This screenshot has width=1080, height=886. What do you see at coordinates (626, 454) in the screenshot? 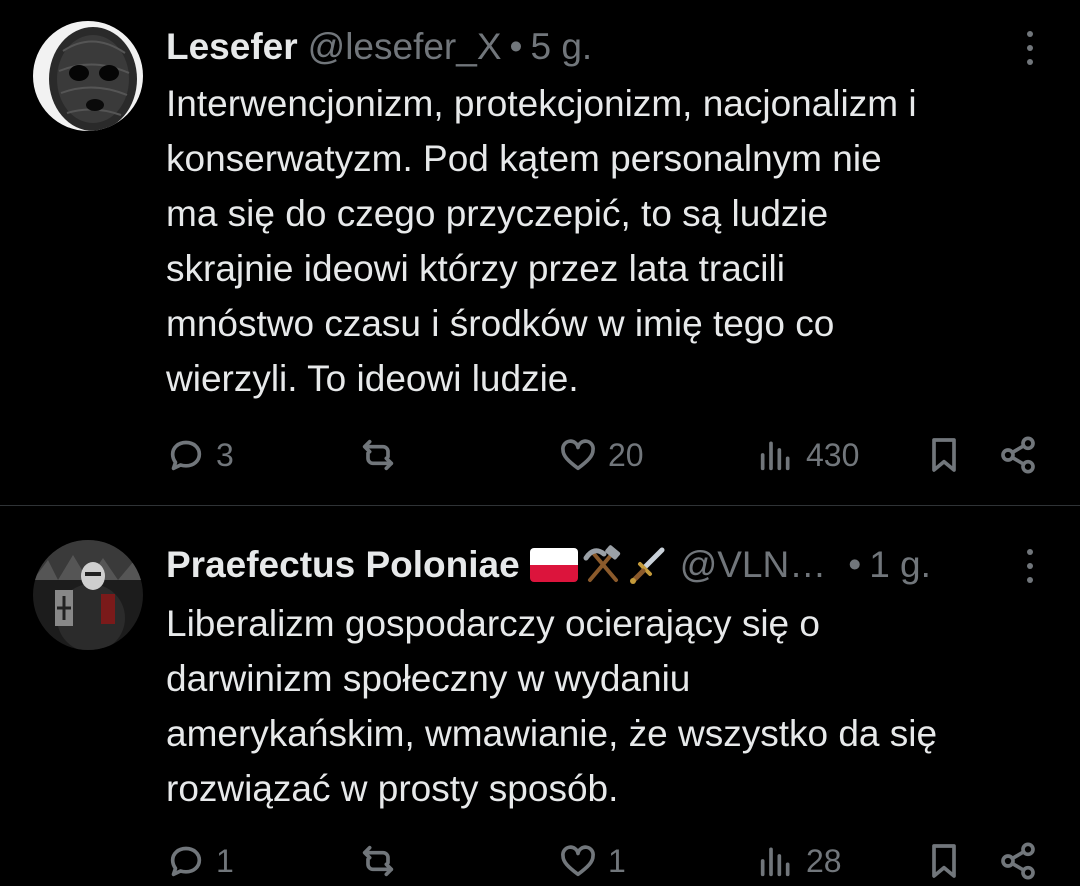
I see `like-count: 20` at bounding box center [626, 454].